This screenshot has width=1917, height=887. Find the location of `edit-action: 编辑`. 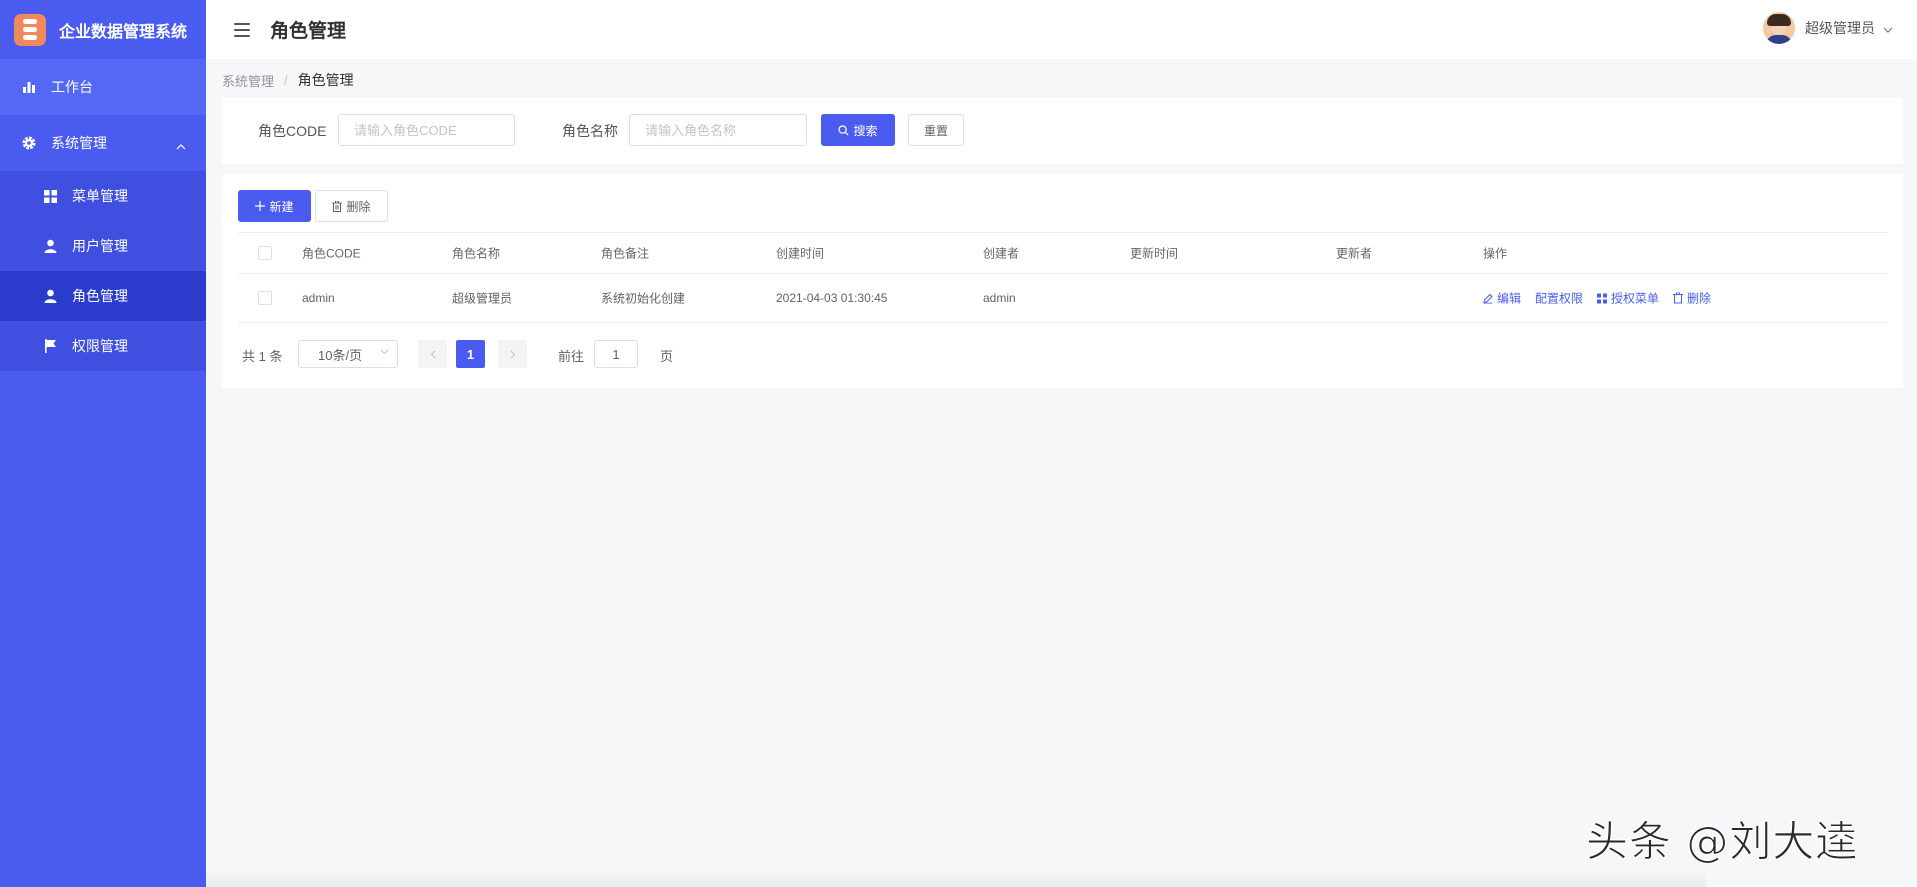

edit-action: 编辑 is located at coordinates (1502, 298).